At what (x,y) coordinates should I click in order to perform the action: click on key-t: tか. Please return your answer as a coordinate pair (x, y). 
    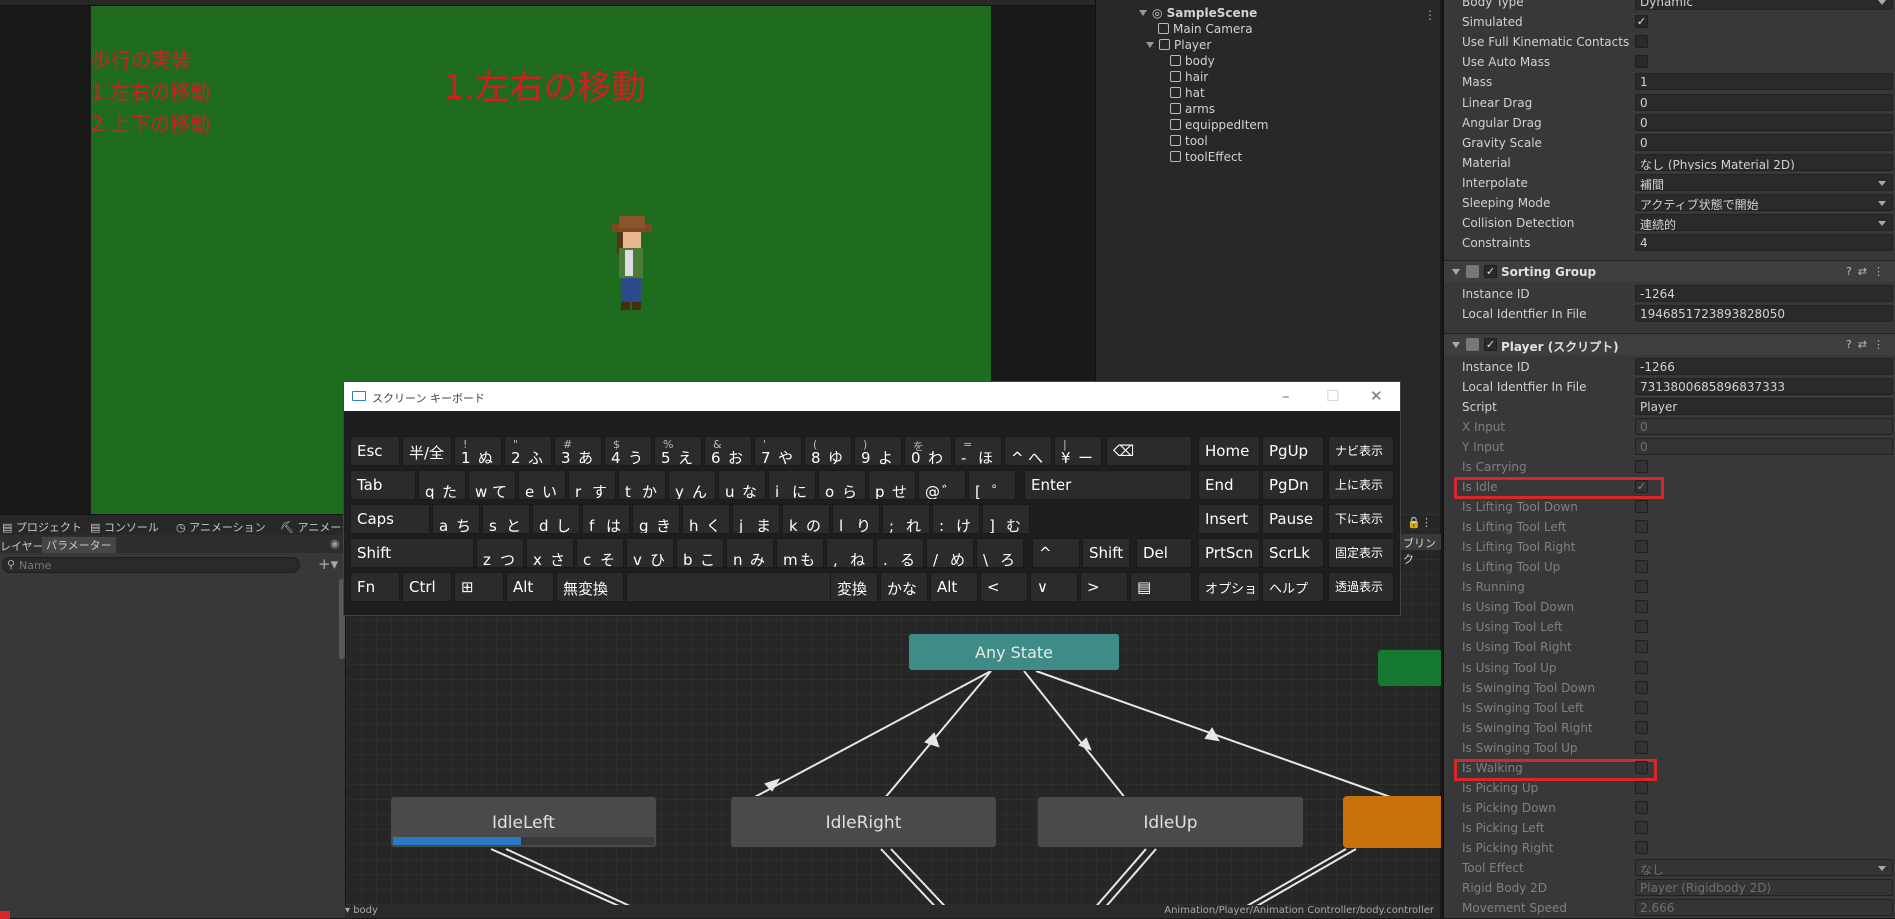
    Looking at the image, I should click on (642, 485).